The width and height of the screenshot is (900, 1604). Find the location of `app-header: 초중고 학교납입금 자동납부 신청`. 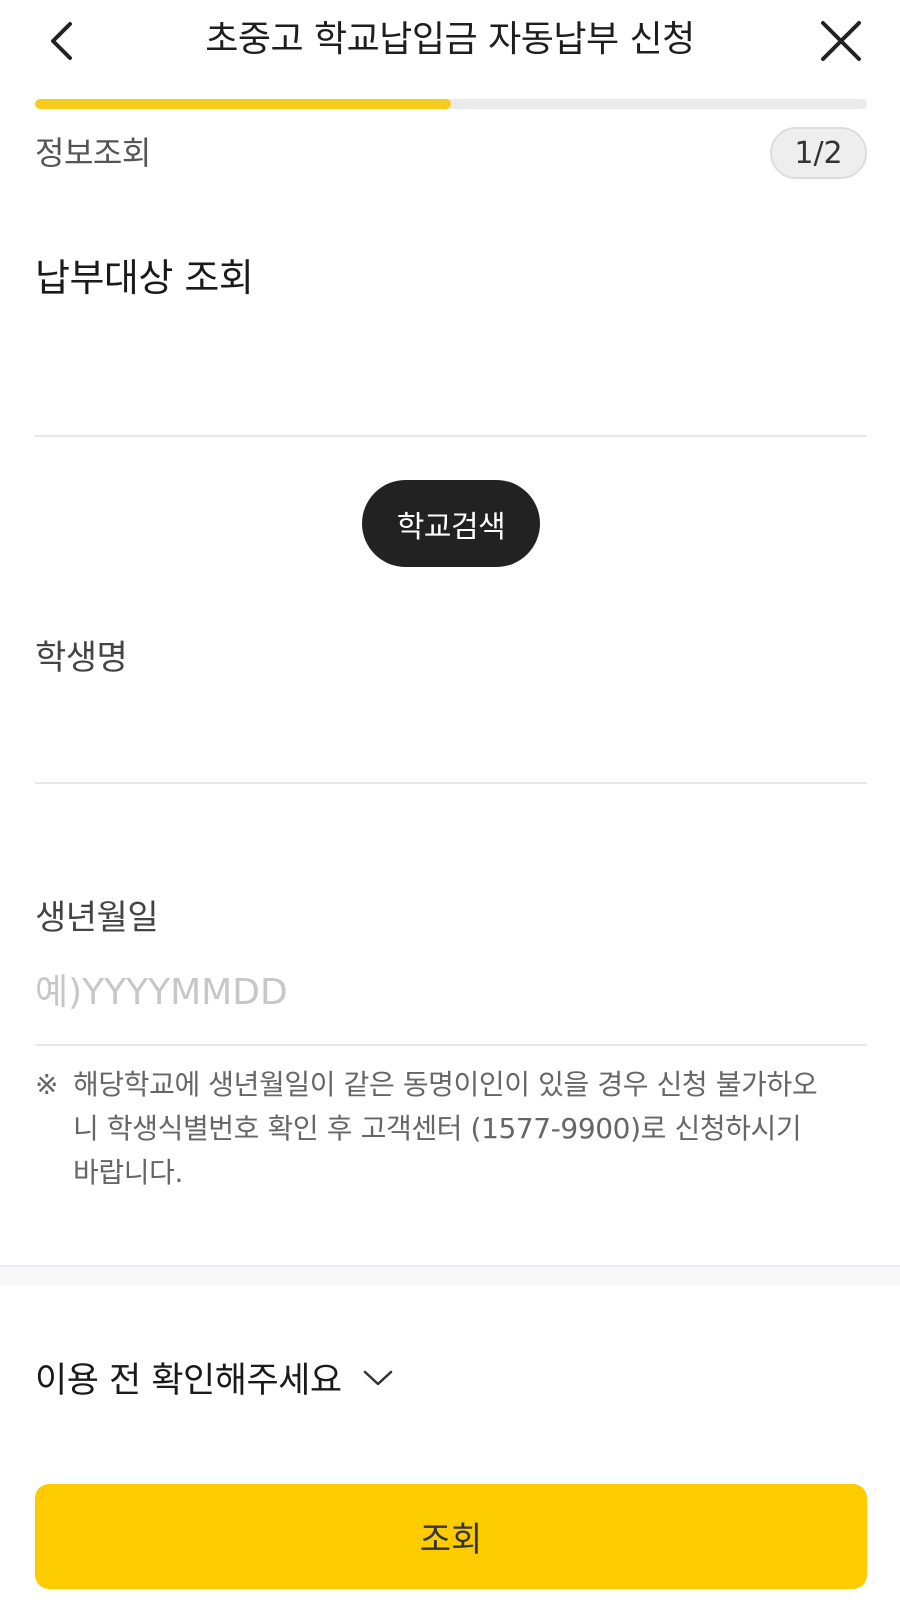

app-header: 초중고 학교납입금 자동납부 신청 is located at coordinates (450, 43).